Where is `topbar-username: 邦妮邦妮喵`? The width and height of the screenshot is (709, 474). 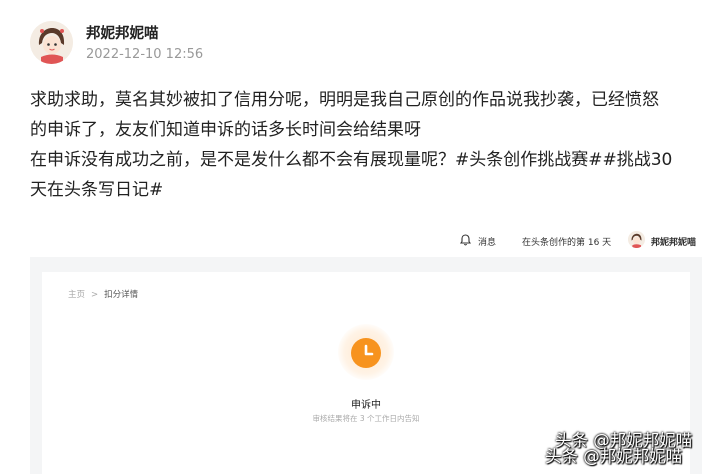 topbar-username: 邦妮邦妮喵 is located at coordinates (673, 241).